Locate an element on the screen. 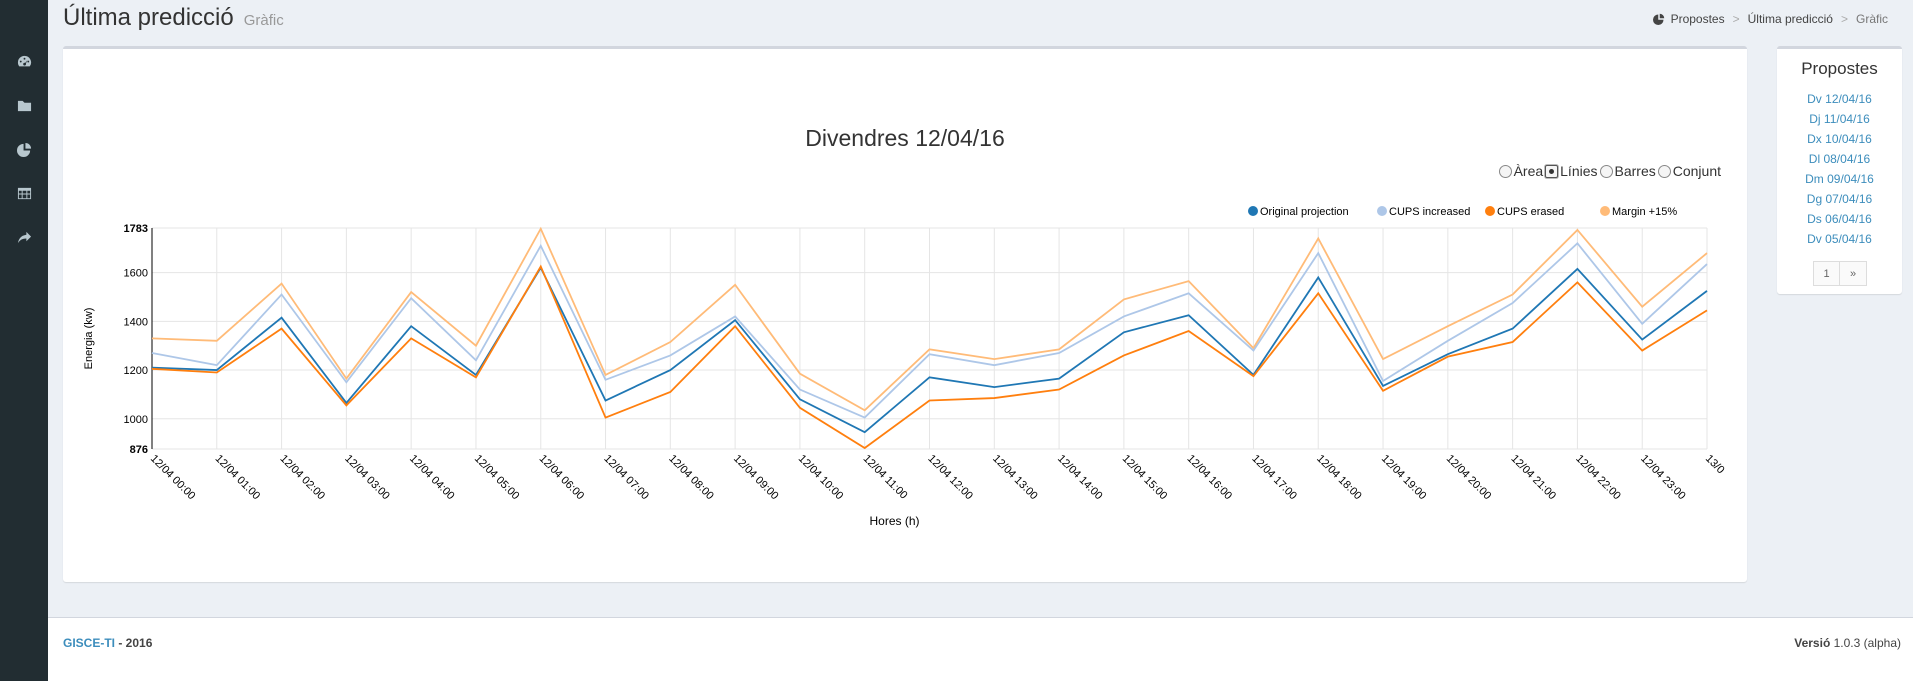 Image resolution: width=1913 pixels, height=681 pixels. page-header: Última predicció Gràfic is located at coordinates (173, 22).